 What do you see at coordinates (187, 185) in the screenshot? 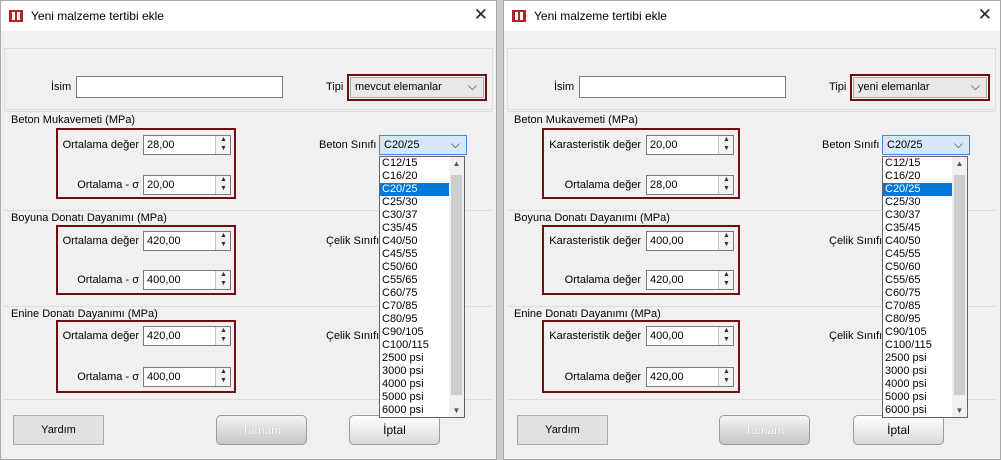
I see `concrete-row2-spinner: 20,00 ▲ ▼` at bounding box center [187, 185].